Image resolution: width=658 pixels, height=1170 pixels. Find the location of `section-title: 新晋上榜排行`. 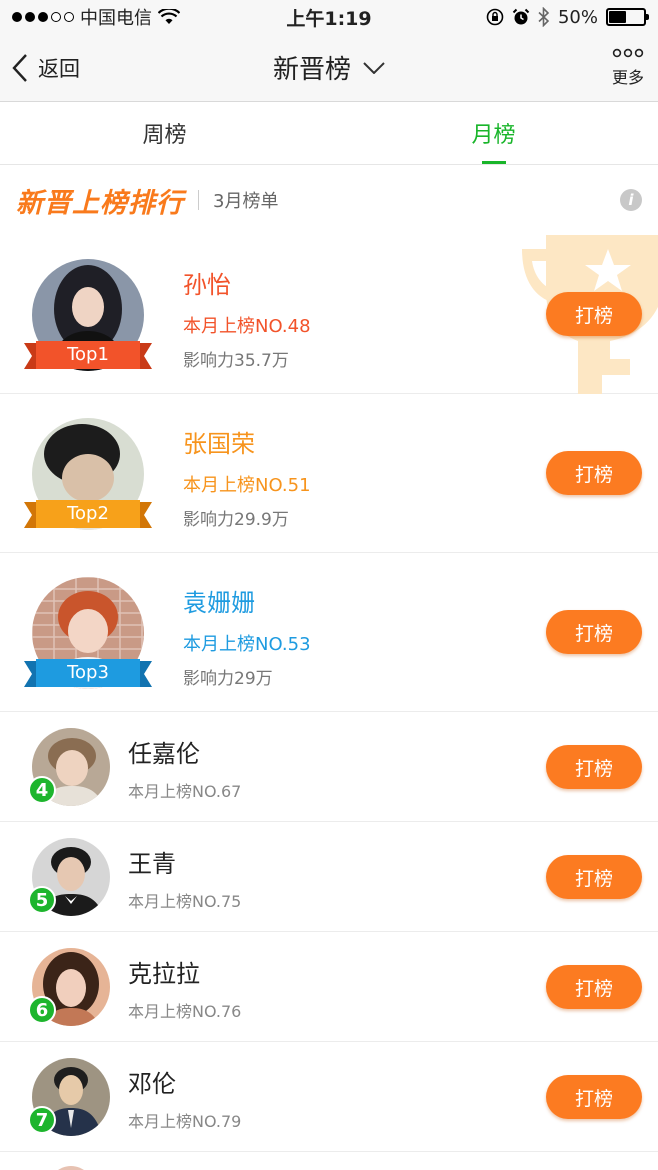

section-title: 新晋上榜排行 is located at coordinates (100, 203).